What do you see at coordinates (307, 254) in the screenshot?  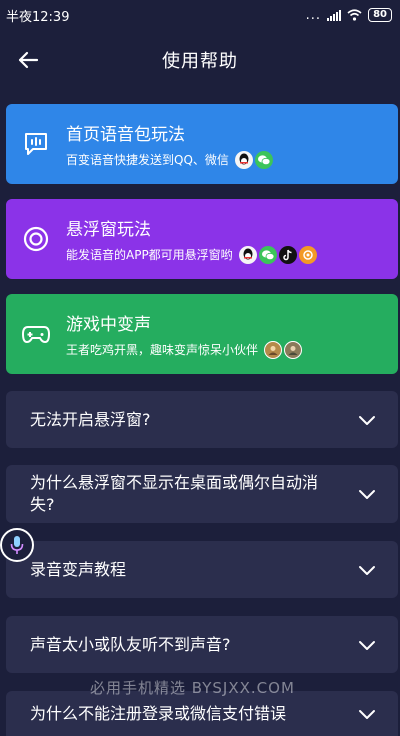 I see `app-icon` at bounding box center [307, 254].